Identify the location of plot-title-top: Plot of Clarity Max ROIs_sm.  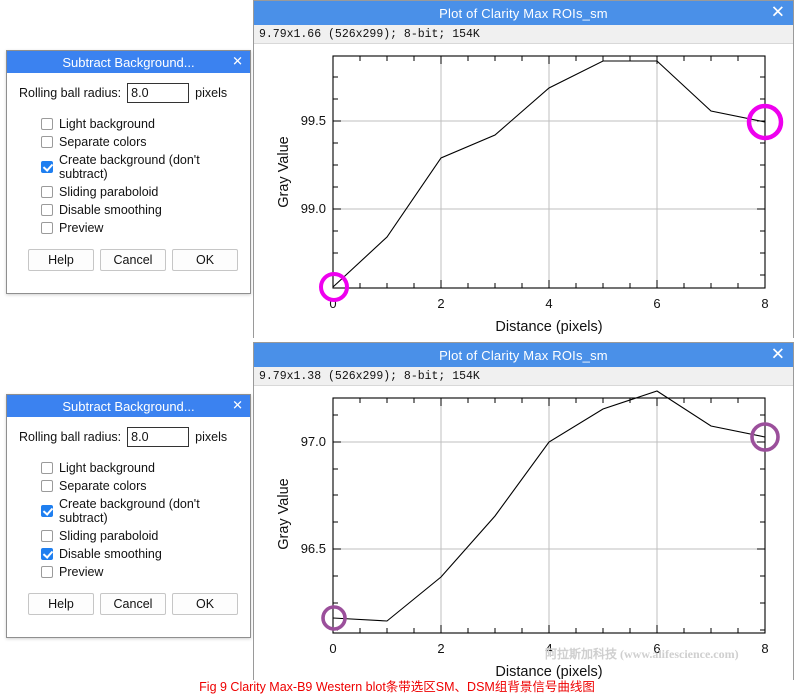
(523, 13).